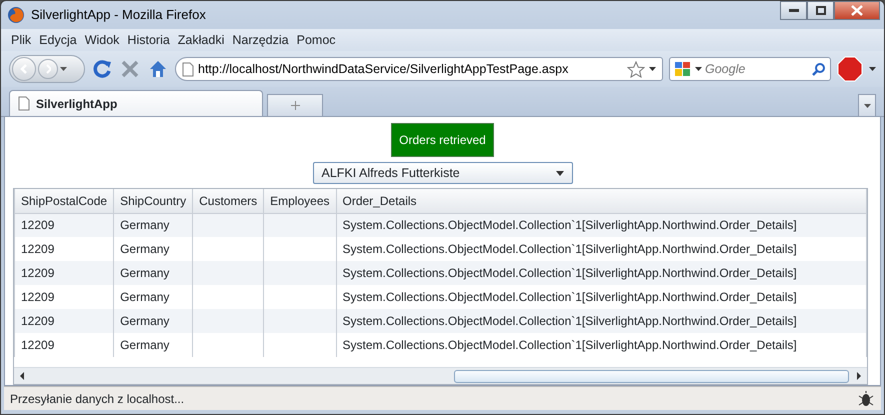  I want to click on customer-dropdown: ALFKI Alfreds Futterkiste, so click(442, 173).